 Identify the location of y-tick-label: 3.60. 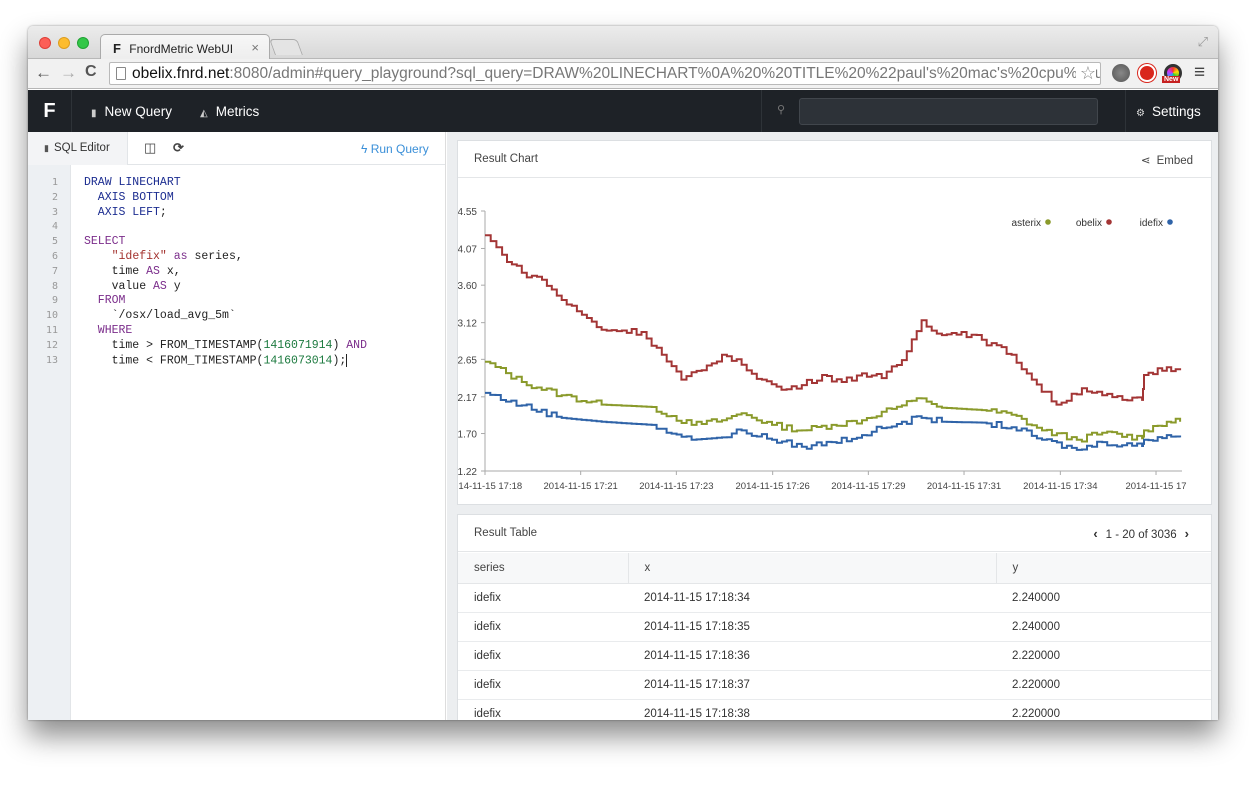
(467, 286).